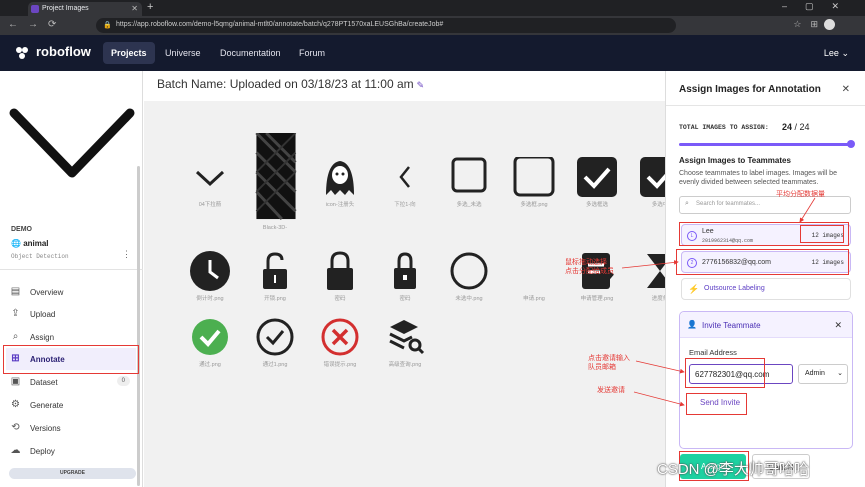 The width and height of the screenshot is (865, 487). I want to click on image-tile: icon-注册头, so click(340, 181).